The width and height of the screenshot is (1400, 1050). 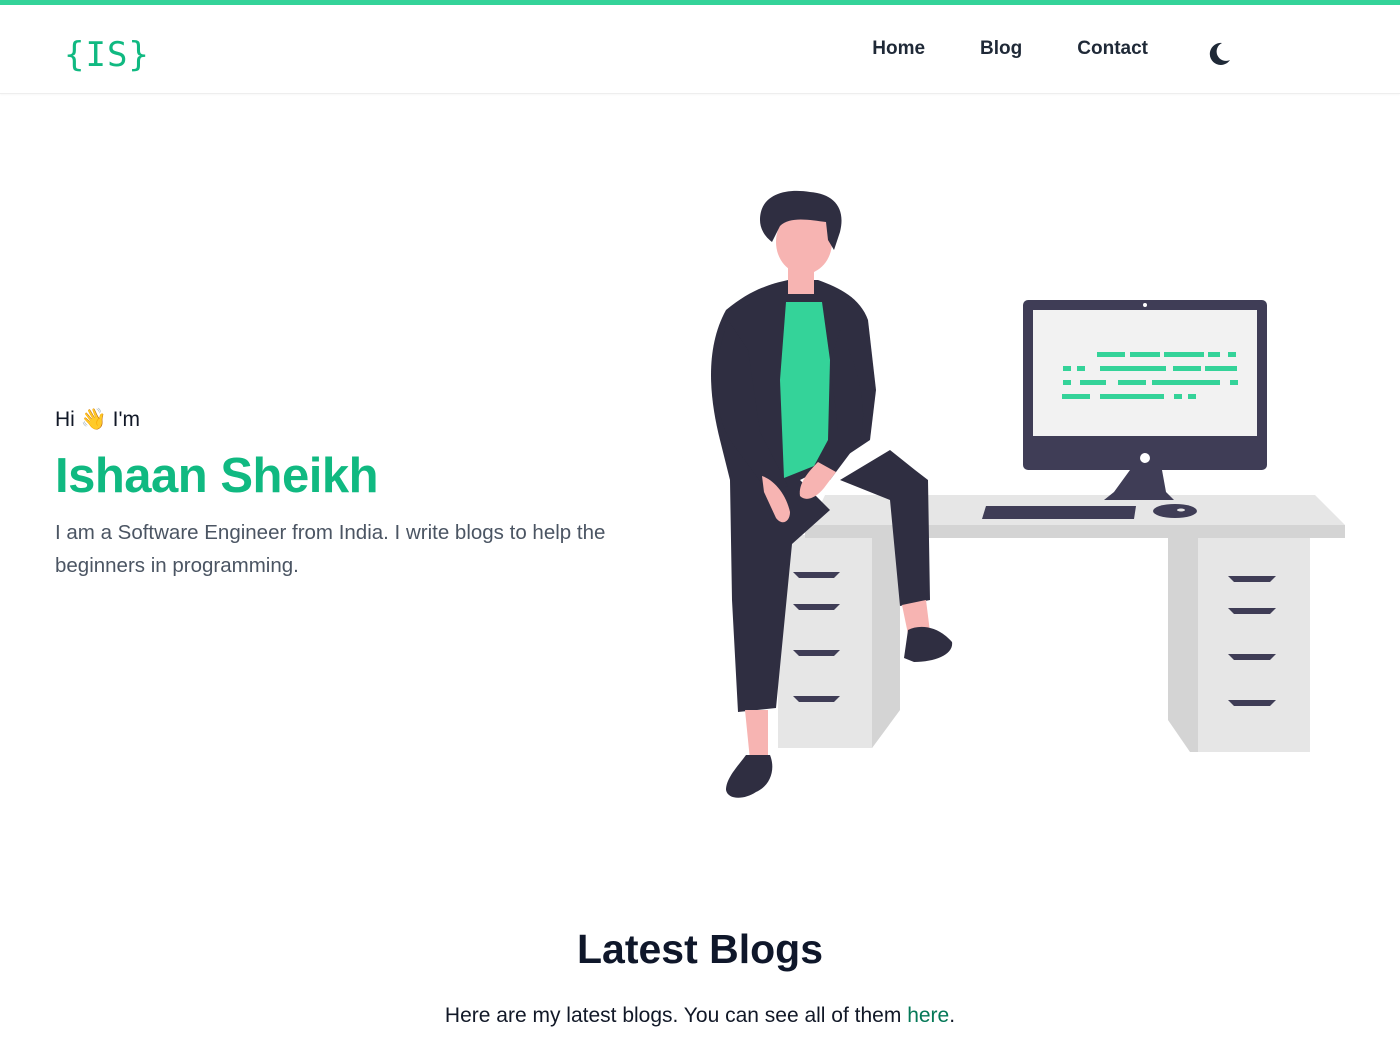 I want to click on main-nav: Home Blog Contact, so click(x=1010, y=49).